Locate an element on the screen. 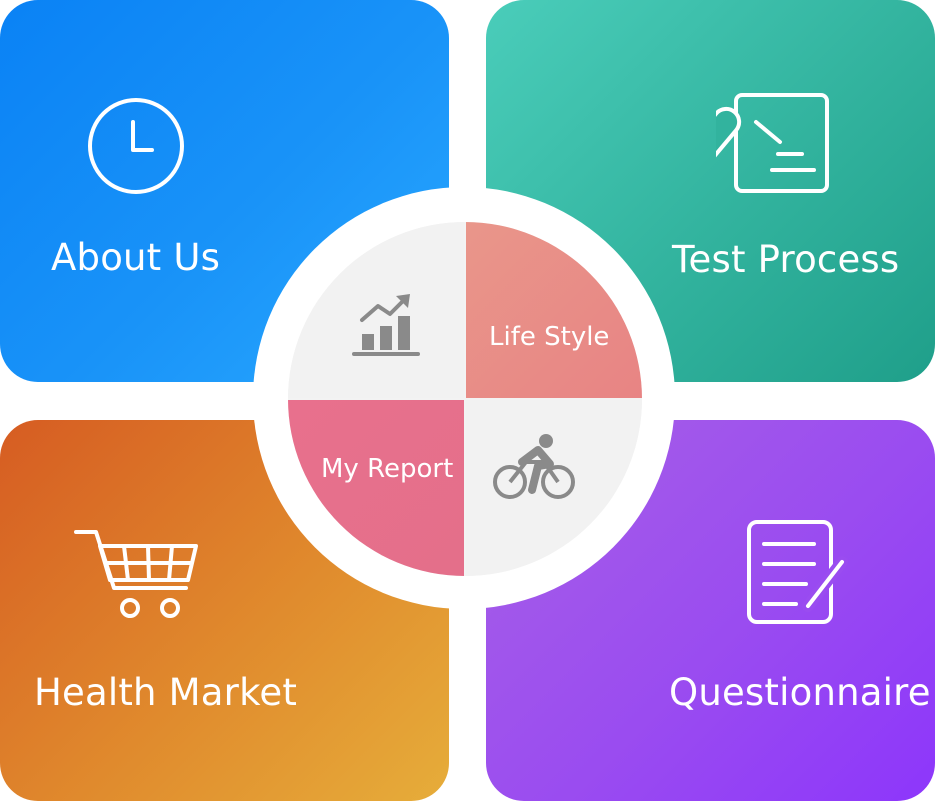 The height and width of the screenshot is (801, 935). clock-icon is located at coordinates (136, 148).